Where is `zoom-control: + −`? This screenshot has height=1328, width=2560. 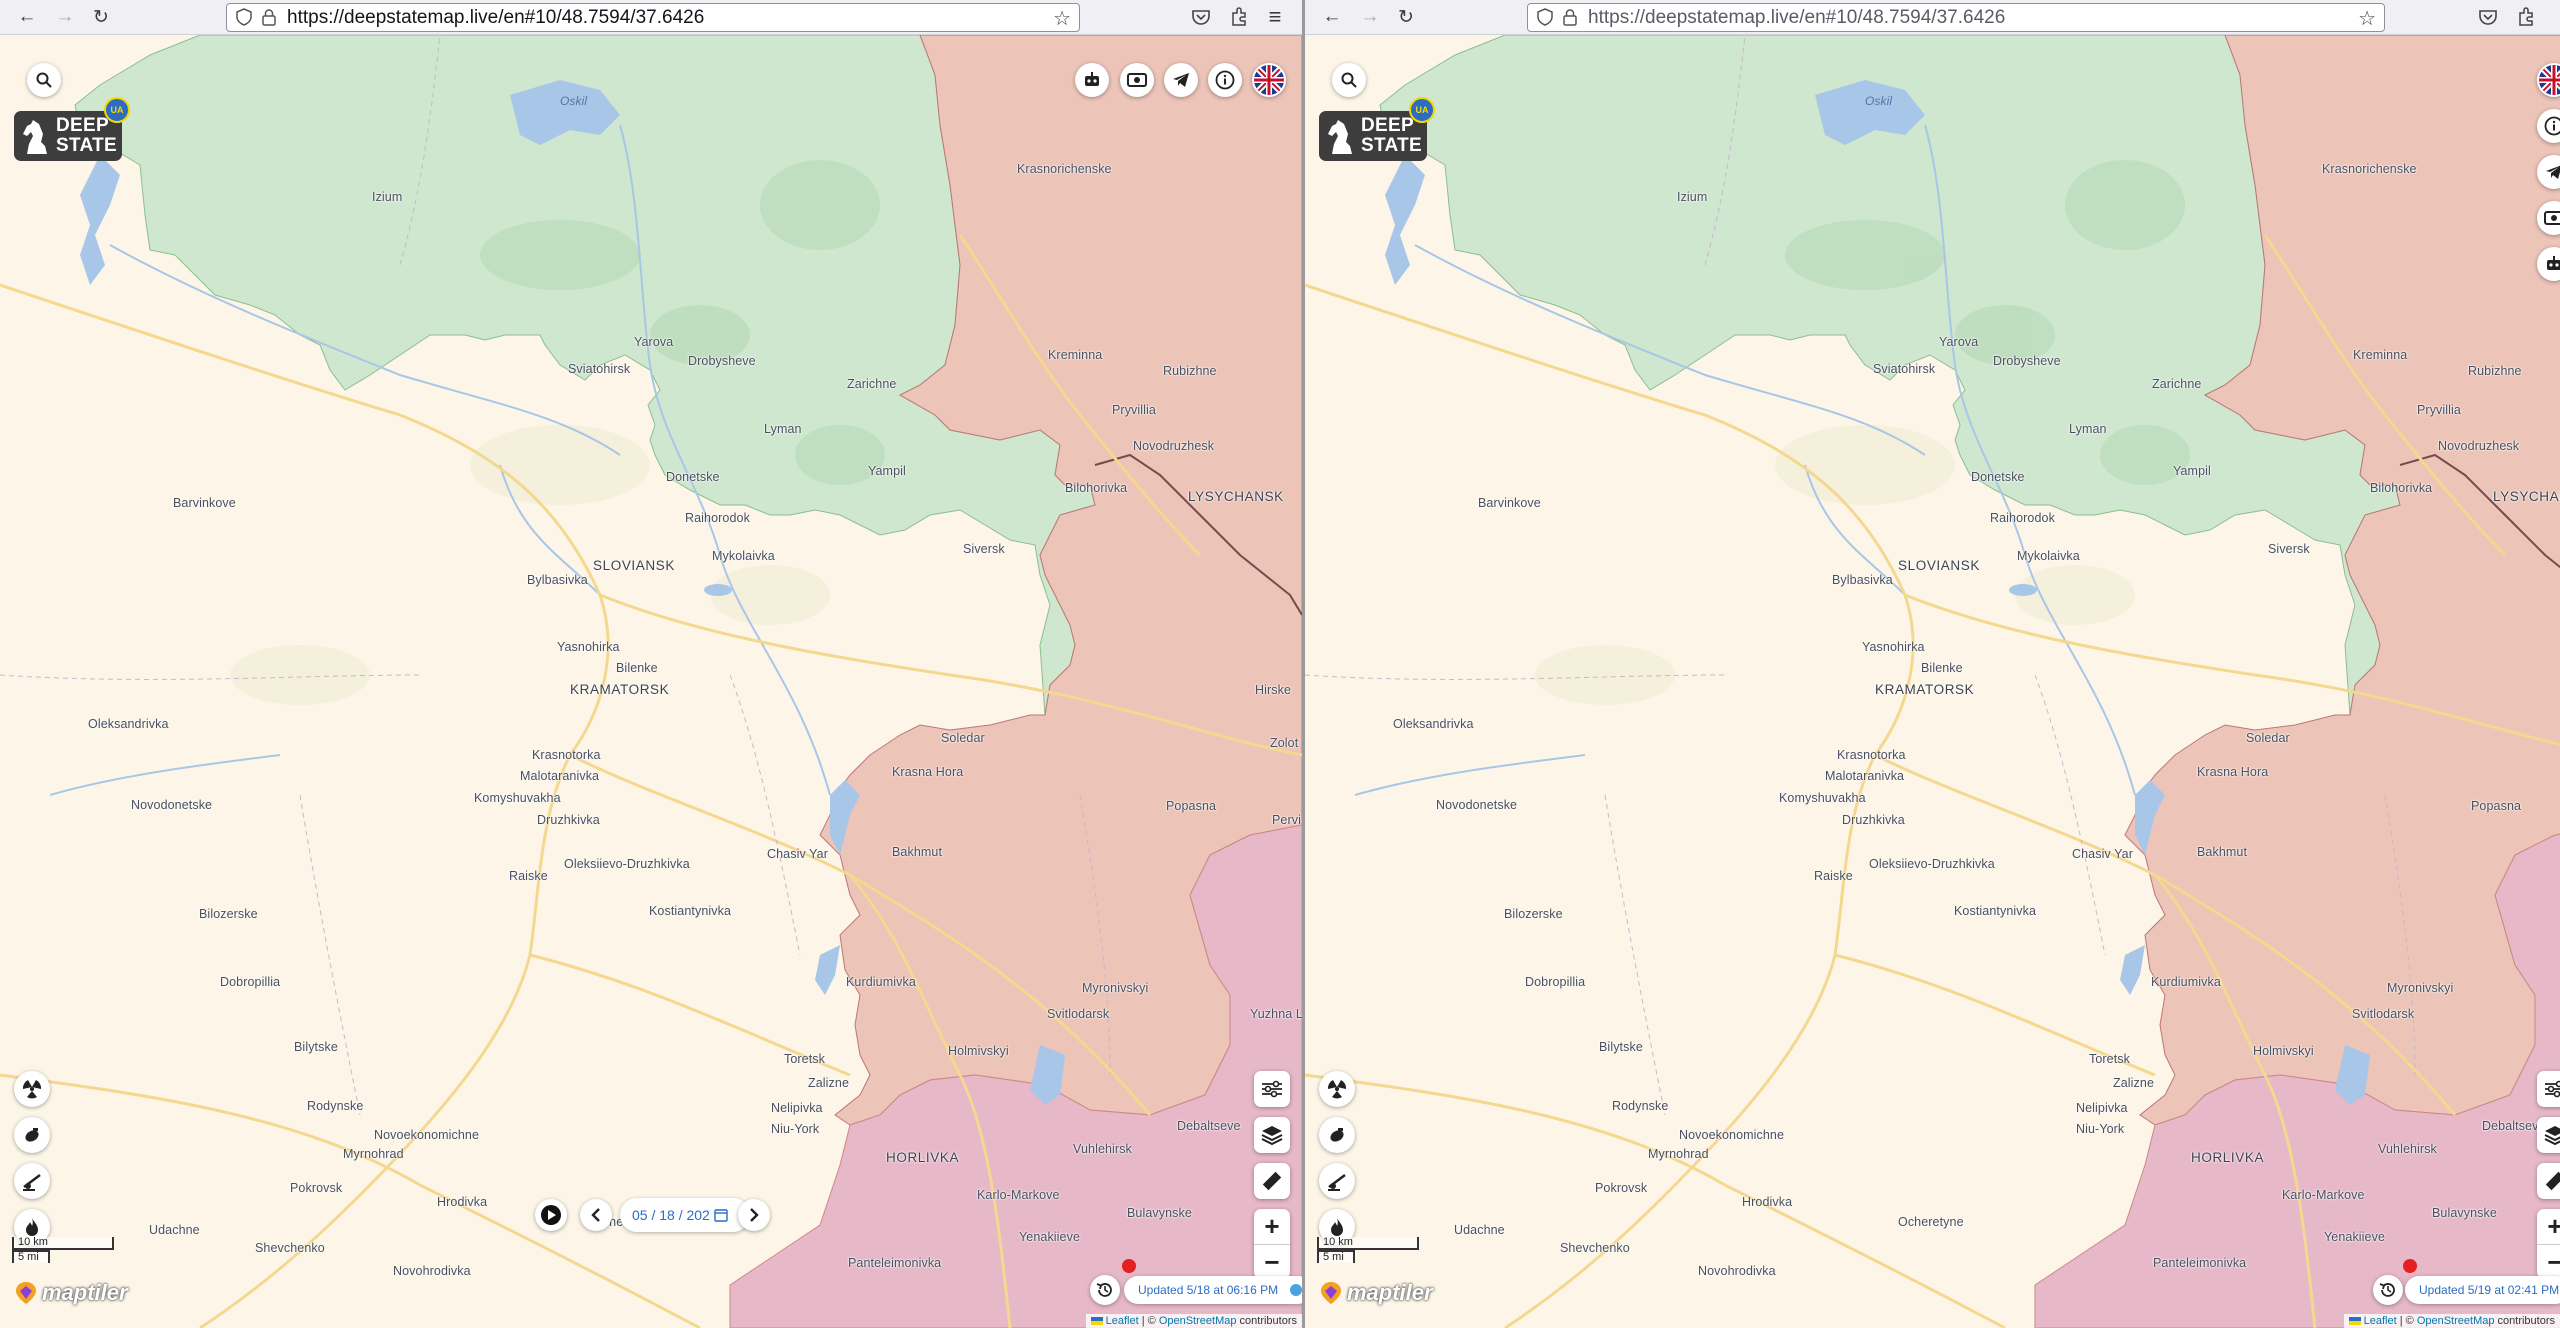
zoom-control: + − is located at coordinates (1272, 1244).